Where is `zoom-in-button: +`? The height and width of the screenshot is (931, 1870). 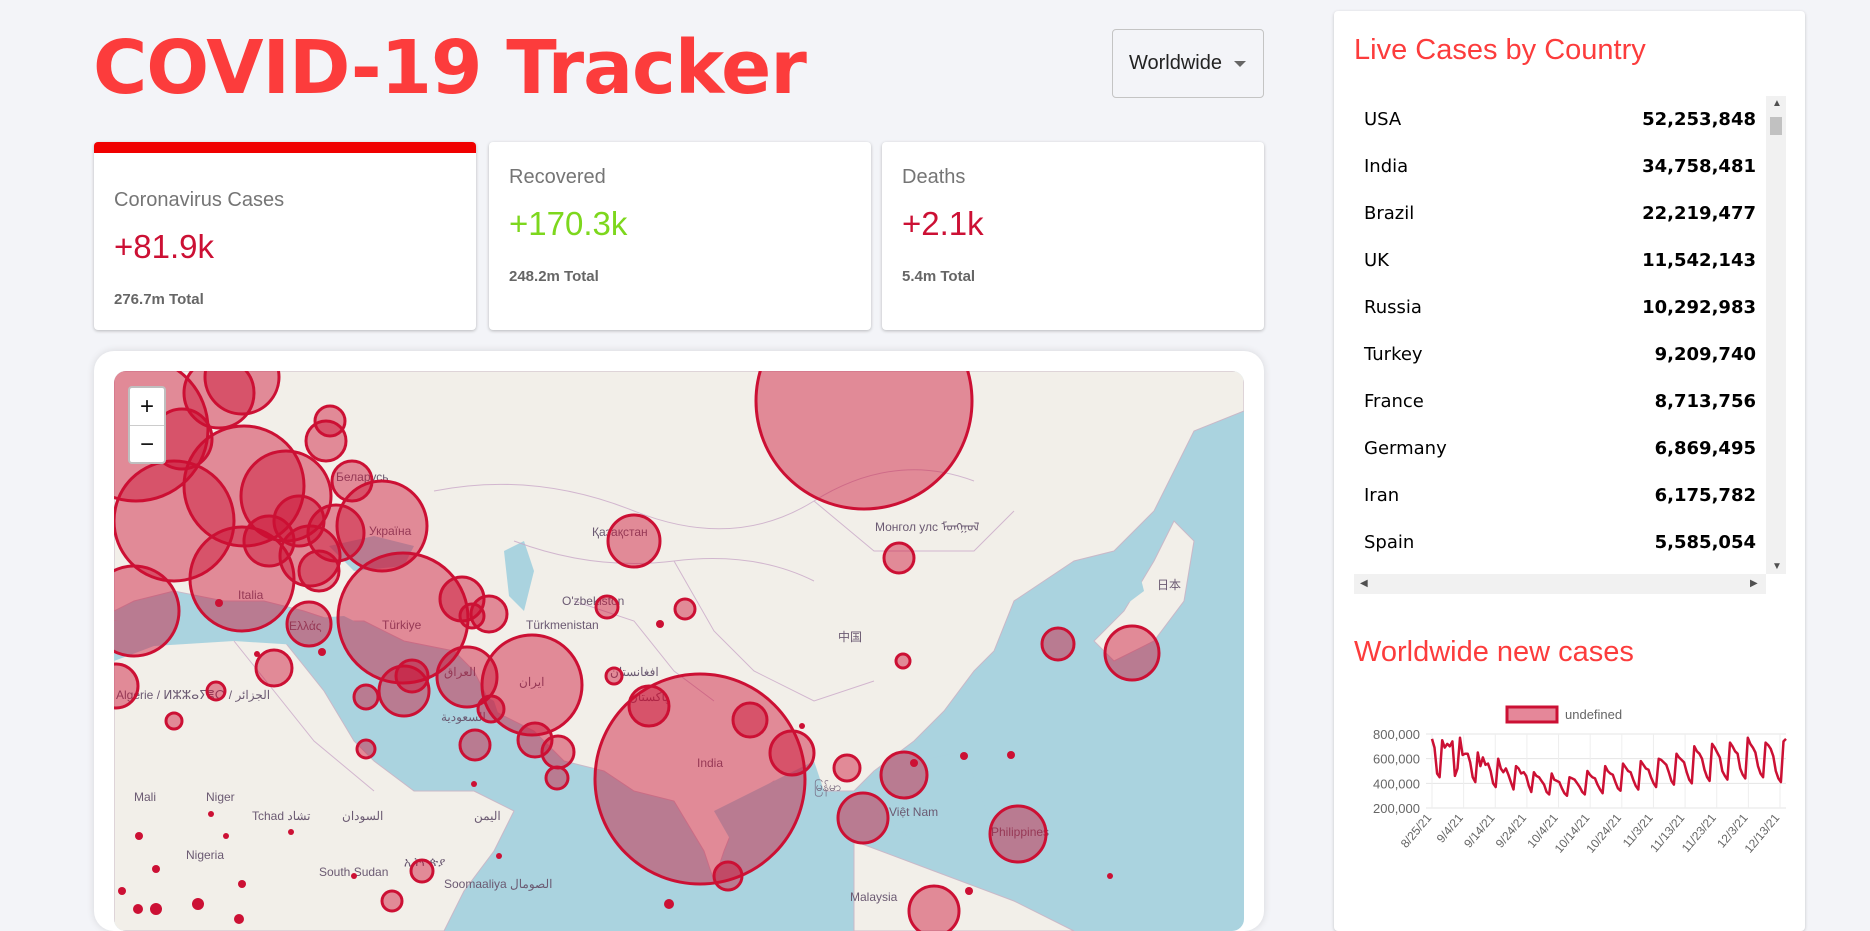 zoom-in-button: + is located at coordinates (147, 407).